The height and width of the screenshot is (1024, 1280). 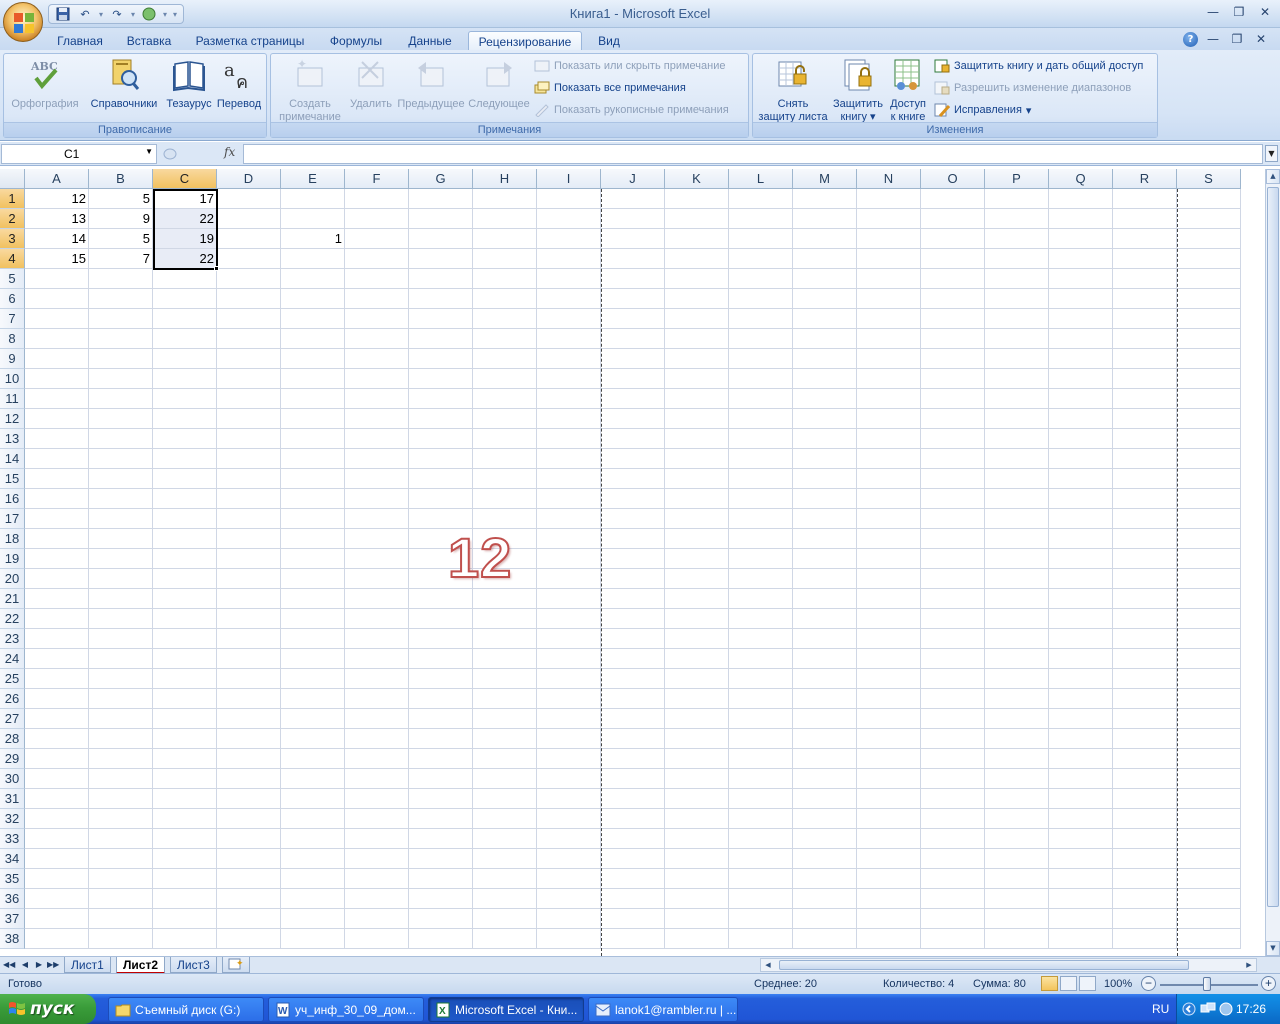 What do you see at coordinates (953, 659) in the screenshot?
I see `cell-o24` at bounding box center [953, 659].